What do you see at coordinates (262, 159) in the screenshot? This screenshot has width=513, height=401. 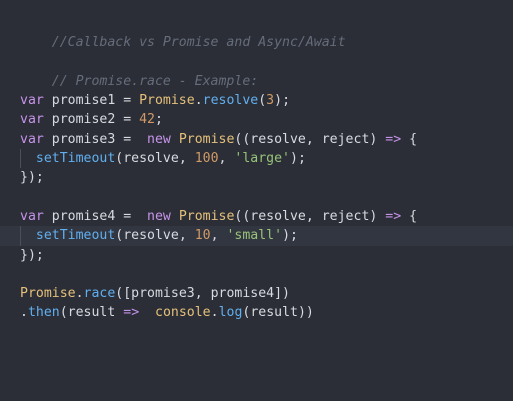 I see `string-literal: 'large'` at bounding box center [262, 159].